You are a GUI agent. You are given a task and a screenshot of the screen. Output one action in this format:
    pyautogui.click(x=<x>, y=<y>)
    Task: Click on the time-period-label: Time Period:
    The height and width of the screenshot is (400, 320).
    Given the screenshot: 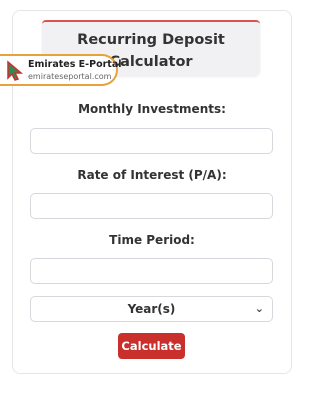 What is the action you would take?
    pyautogui.click(x=152, y=240)
    